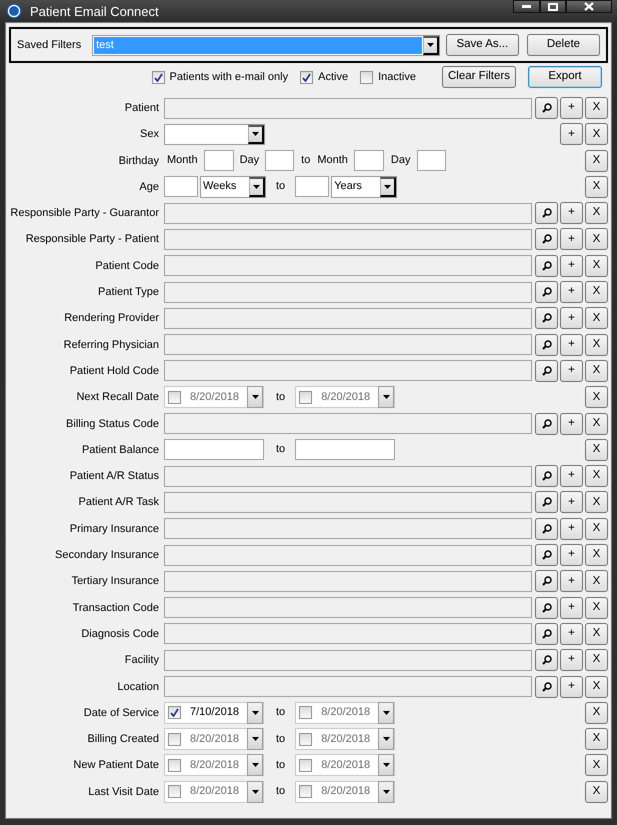  Describe the element at coordinates (563, 45) in the screenshot. I see `delete-button: Delete` at that location.